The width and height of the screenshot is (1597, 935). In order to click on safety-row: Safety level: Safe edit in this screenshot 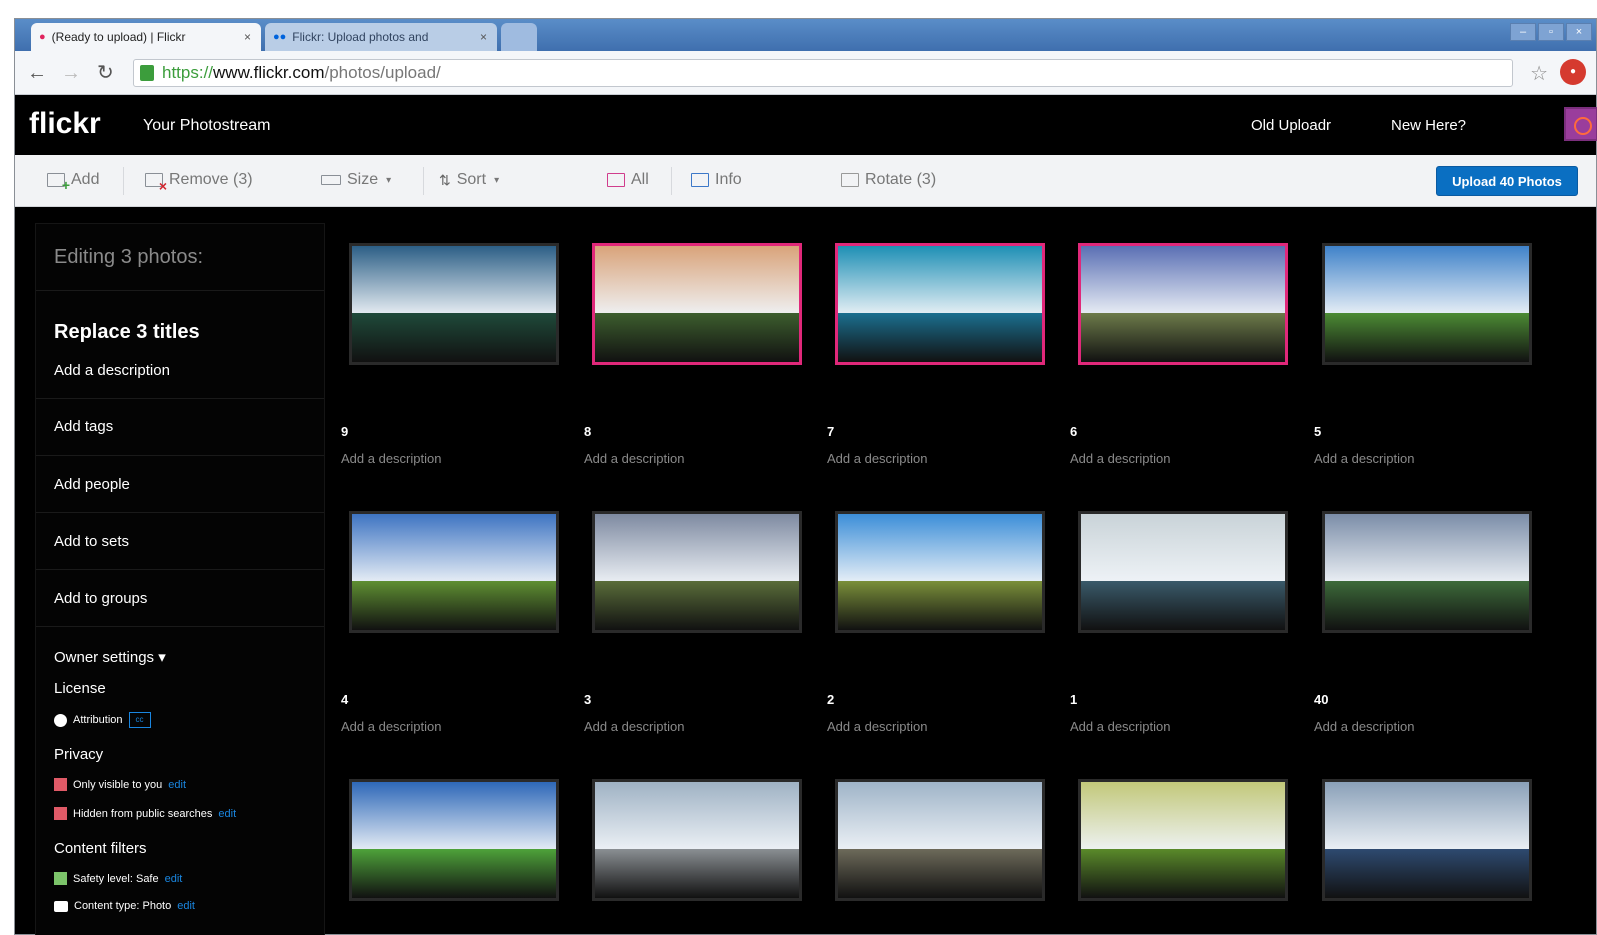, I will do `click(118, 878)`.